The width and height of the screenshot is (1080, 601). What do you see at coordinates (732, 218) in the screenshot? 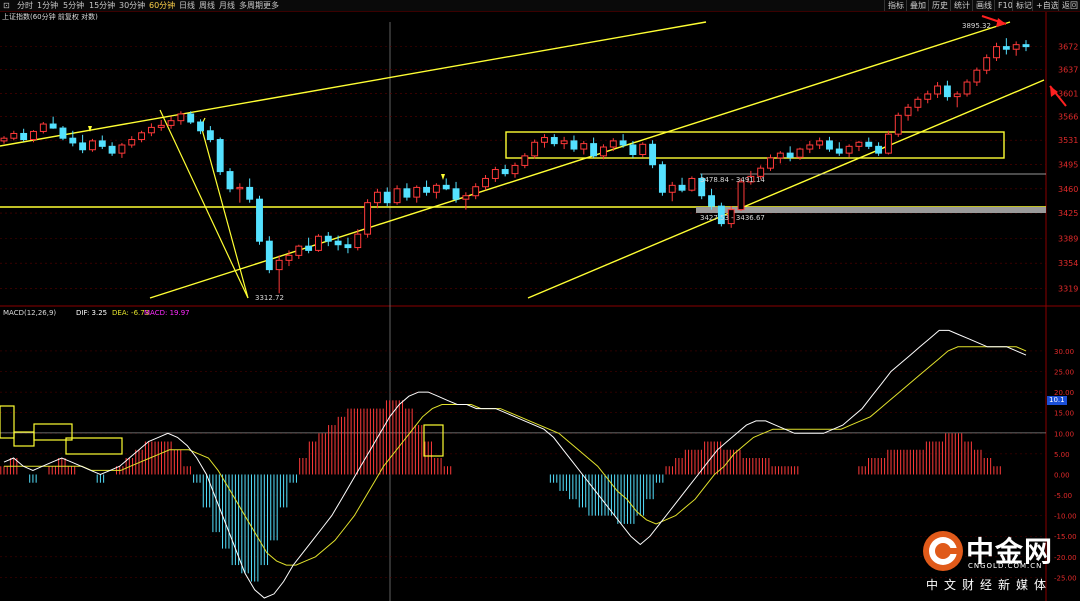
I see `support-level-label-2: 3427.53 - 3436.67` at bounding box center [732, 218].